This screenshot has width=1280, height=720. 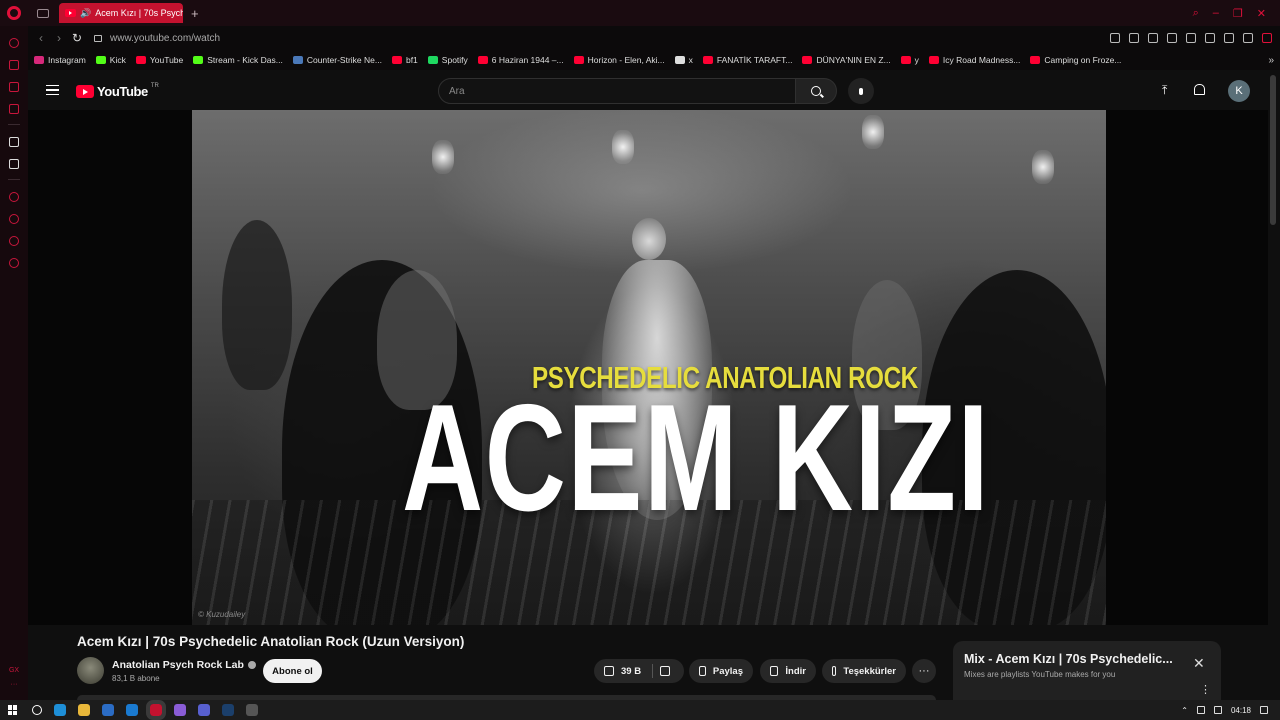 What do you see at coordinates (84, 710) in the screenshot?
I see `file-explorer-icon` at bounding box center [84, 710].